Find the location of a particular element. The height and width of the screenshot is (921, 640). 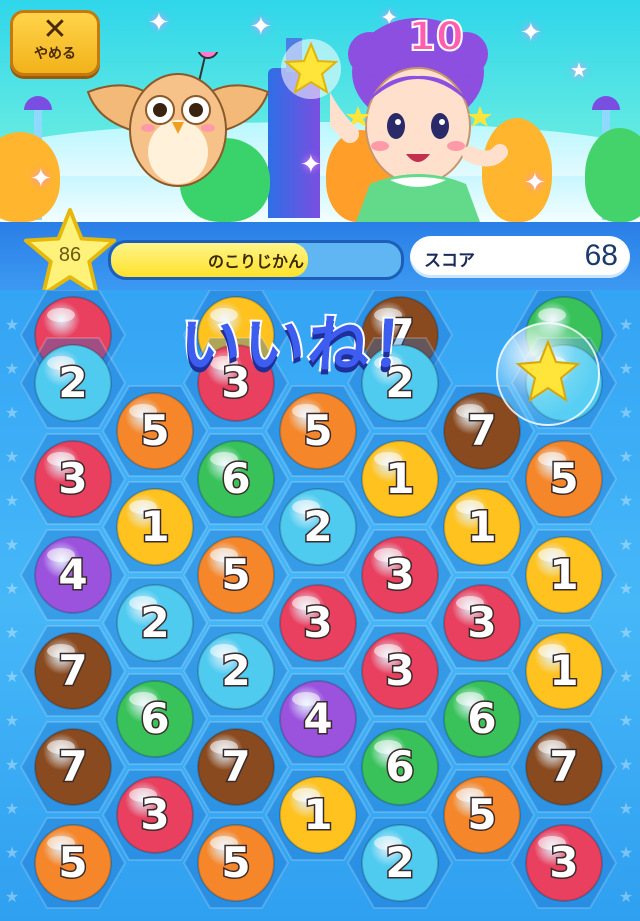

praise-banner: いいね！ is located at coordinates (308, 344).